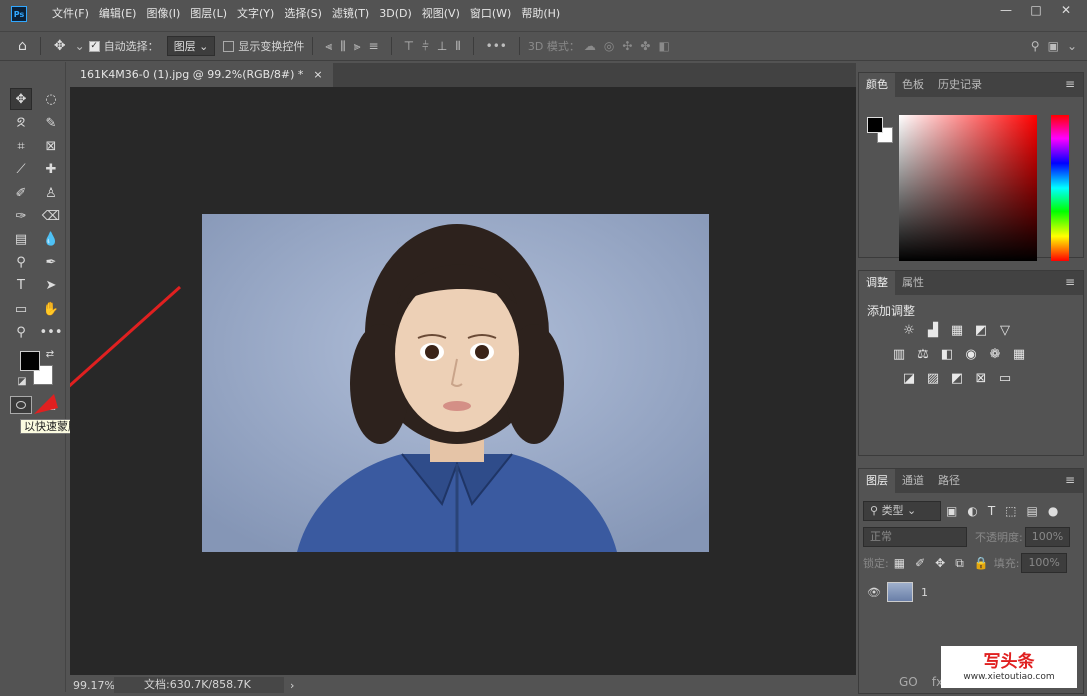 This screenshot has width=1087, height=696. Describe the element at coordinates (877, 283) in the screenshot. I see `tab-adjustments: 调整` at that location.